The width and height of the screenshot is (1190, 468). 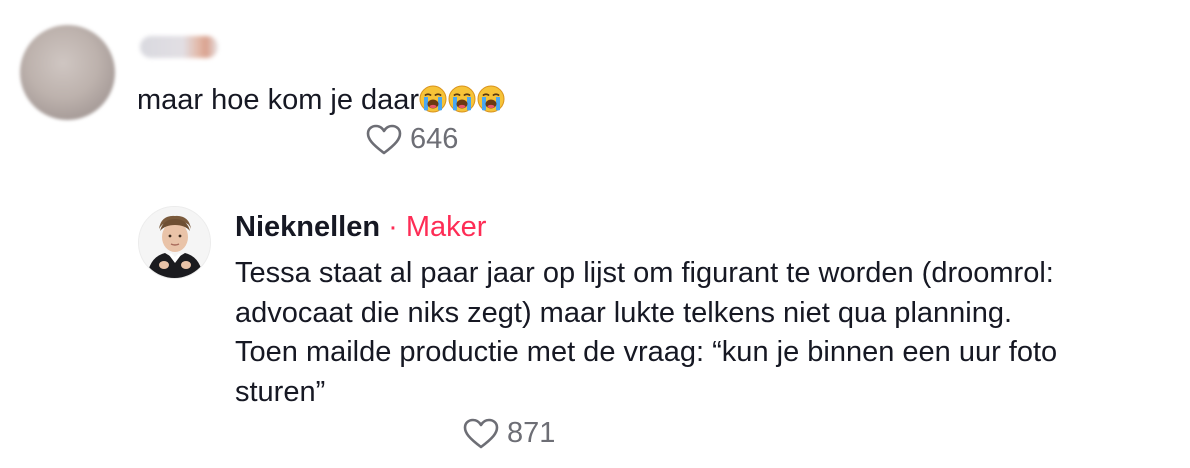 I want to click on reply-like-button: 871, so click(x=509, y=433).